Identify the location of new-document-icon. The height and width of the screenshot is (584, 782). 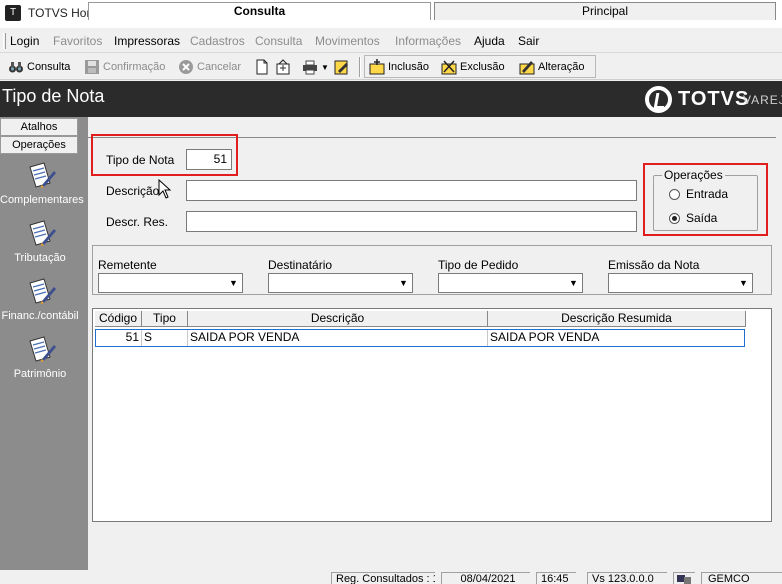
(262, 67).